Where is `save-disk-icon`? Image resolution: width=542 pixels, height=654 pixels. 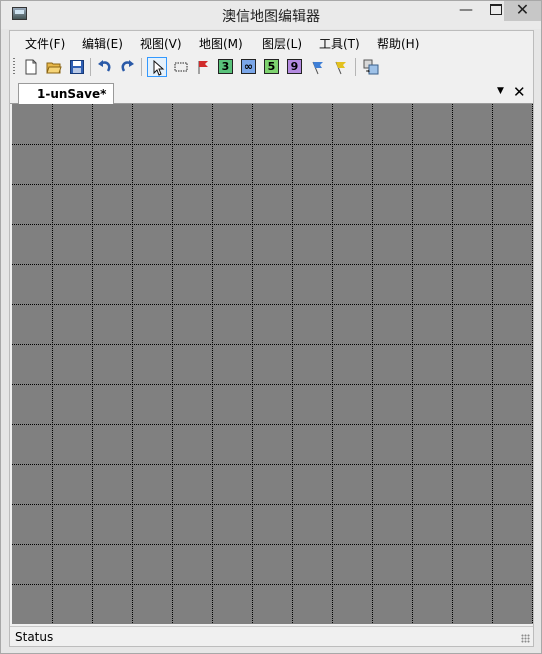 save-disk-icon is located at coordinates (77, 67).